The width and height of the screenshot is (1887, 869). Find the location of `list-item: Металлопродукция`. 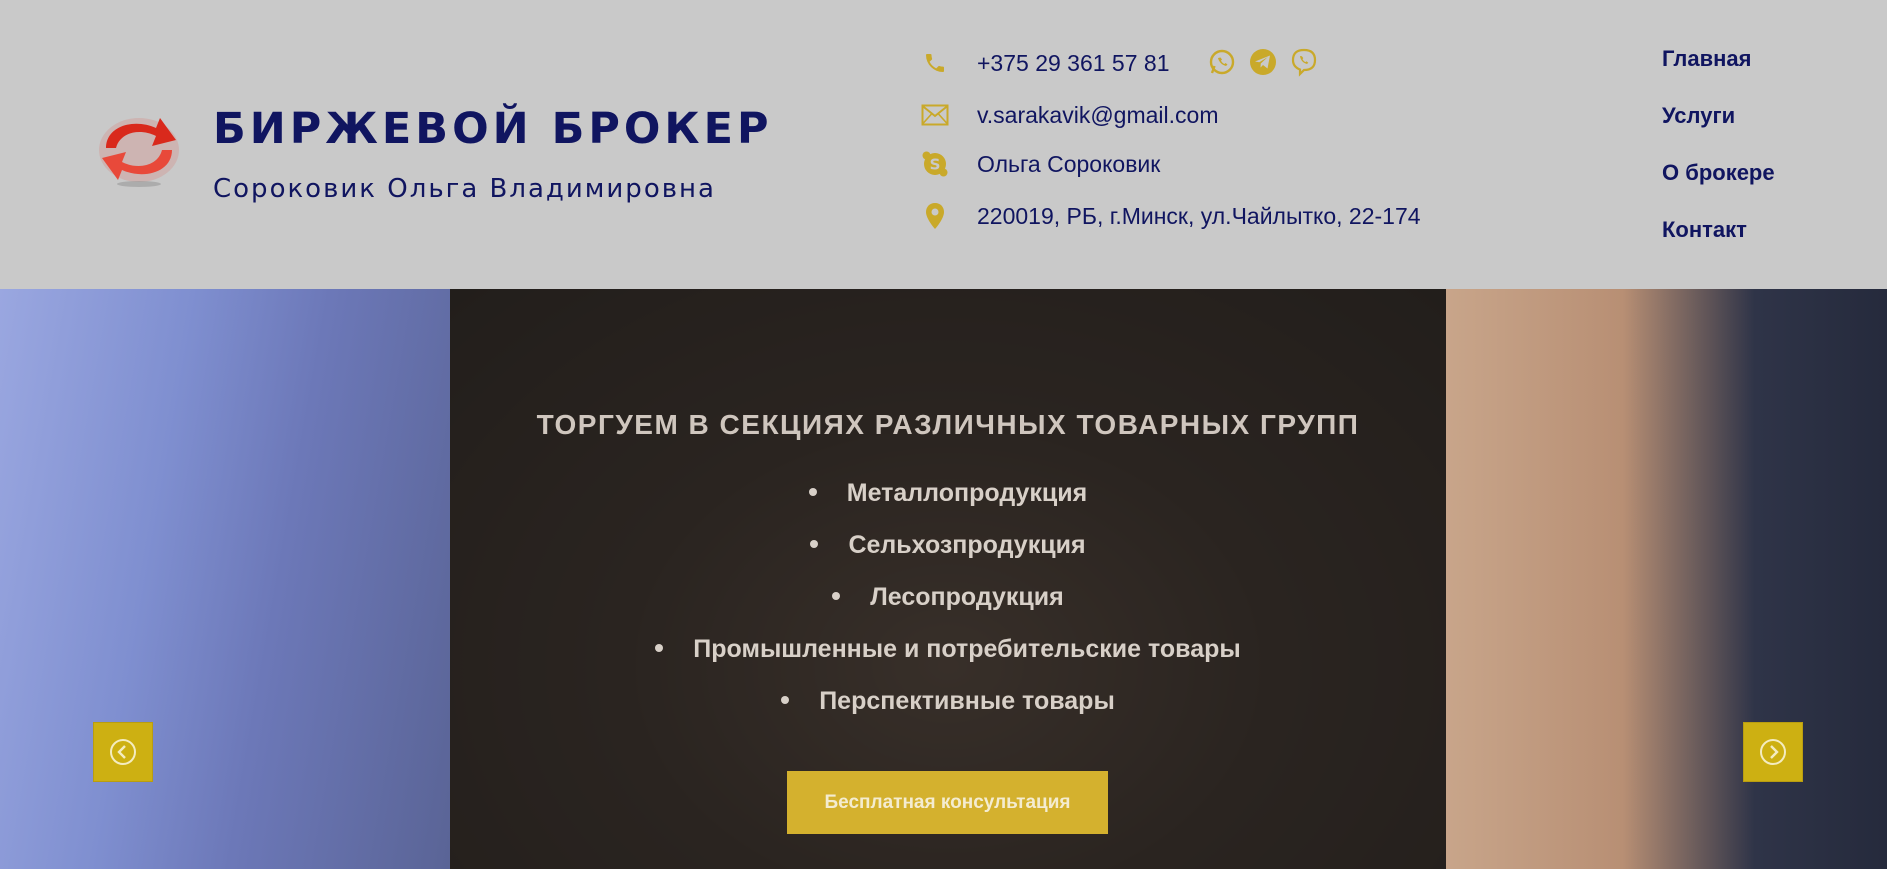

list-item: Металлопродукция is located at coordinates (948, 493).